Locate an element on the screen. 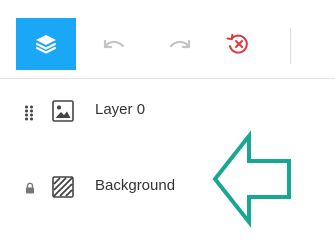 The height and width of the screenshot is (245, 335). layer-name: Layer 0 is located at coordinates (120, 109).